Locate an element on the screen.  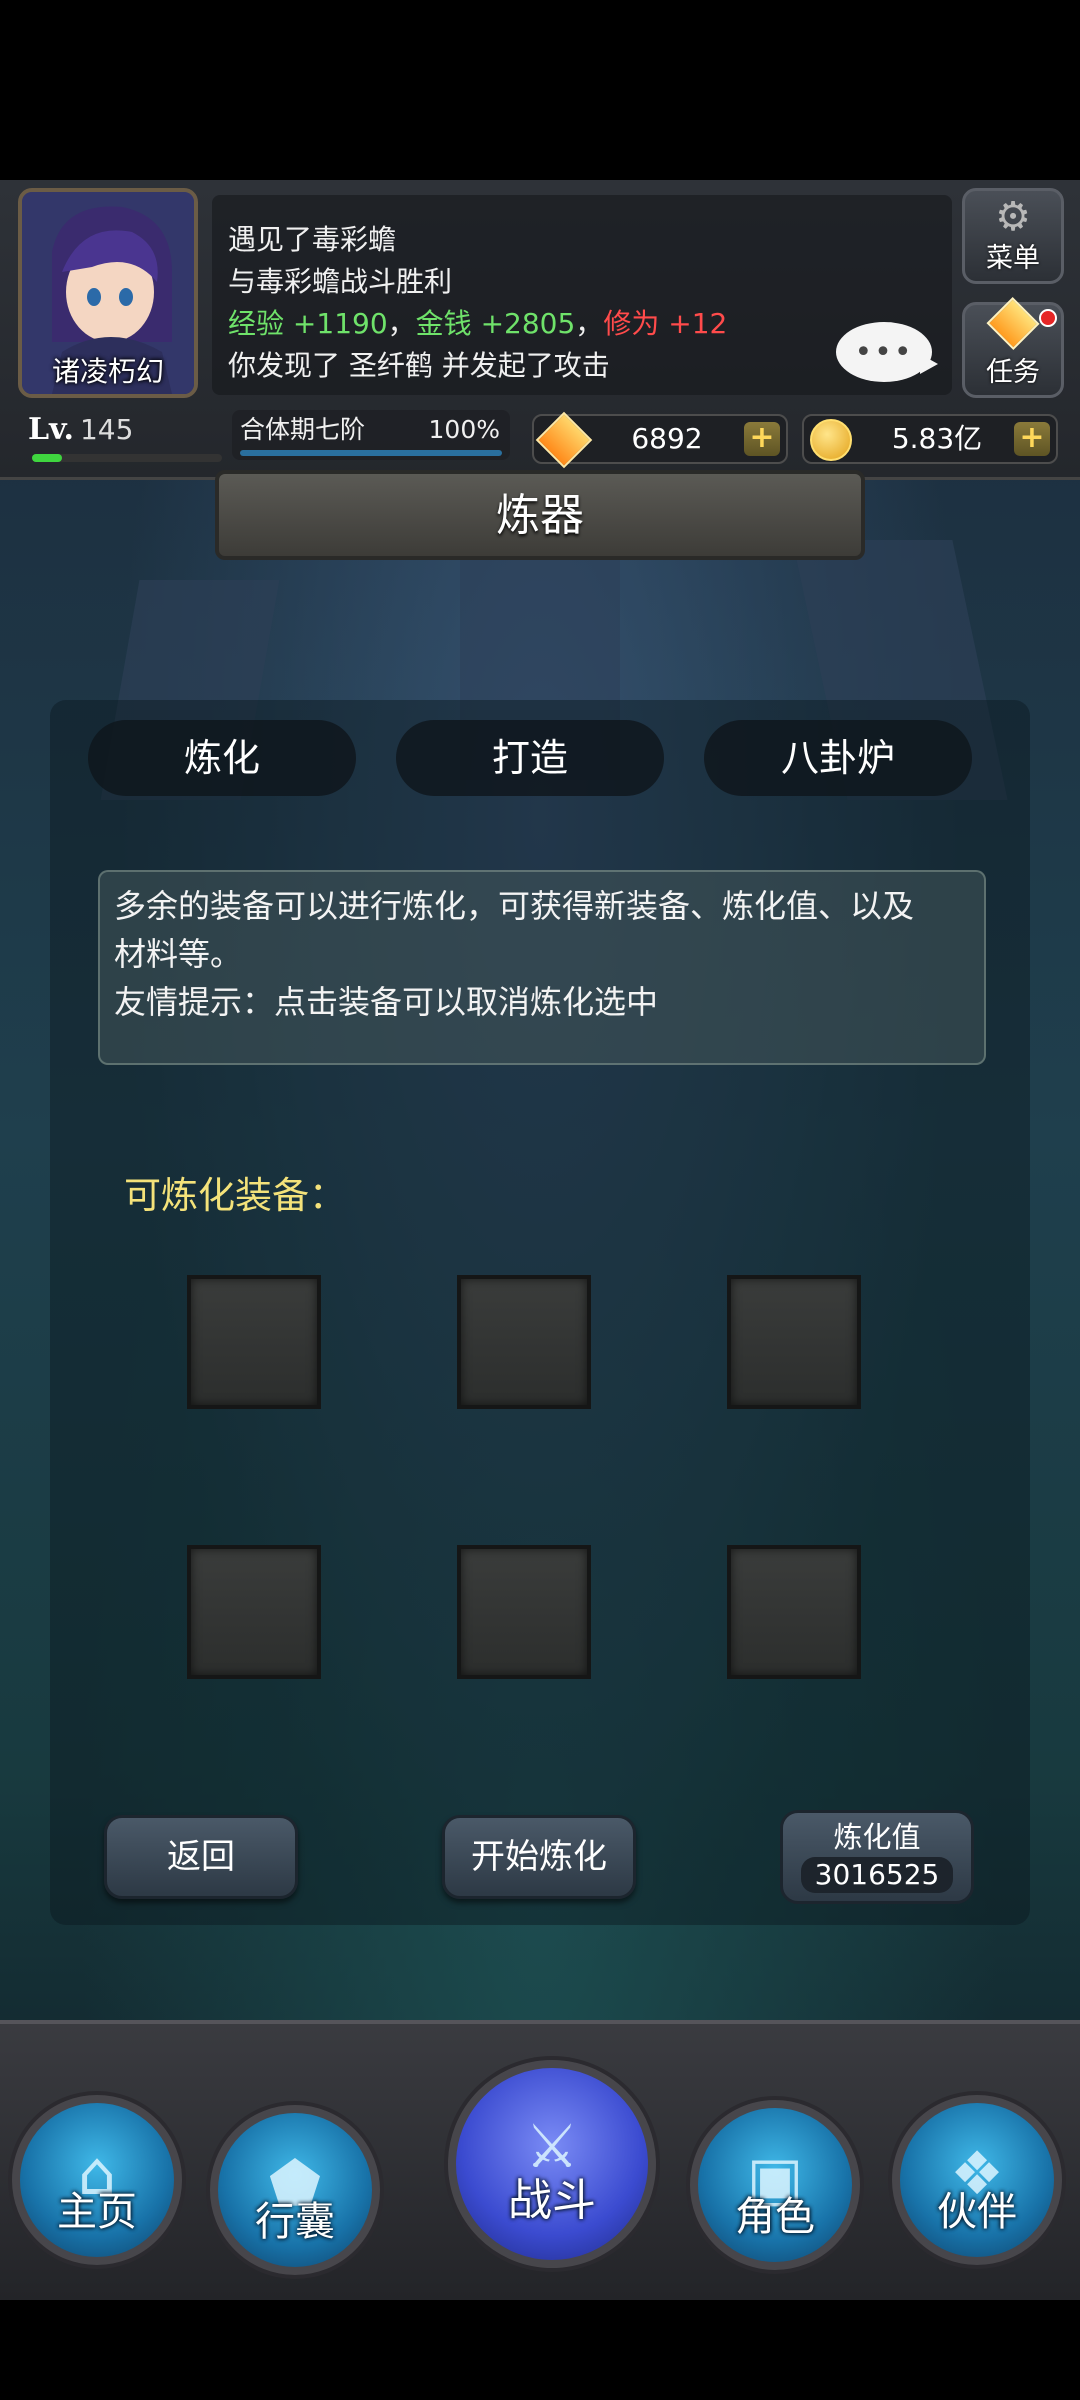
info-line: 多余的装备可以进行炼化，可获得新装备、炼化值、以及 is located at coordinates (514, 906).